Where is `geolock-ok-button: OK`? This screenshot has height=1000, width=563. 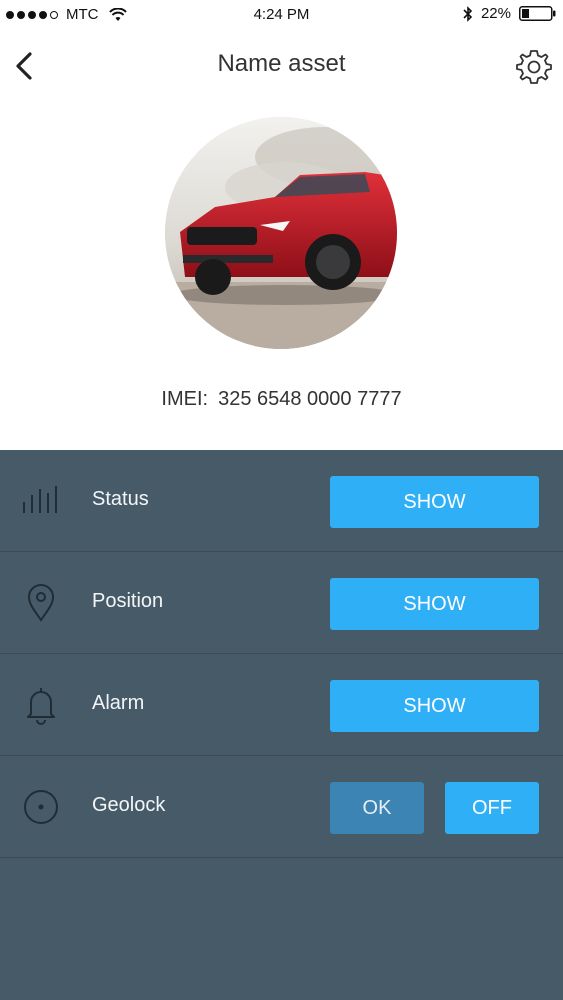 geolock-ok-button: OK is located at coordinates (377, 808).